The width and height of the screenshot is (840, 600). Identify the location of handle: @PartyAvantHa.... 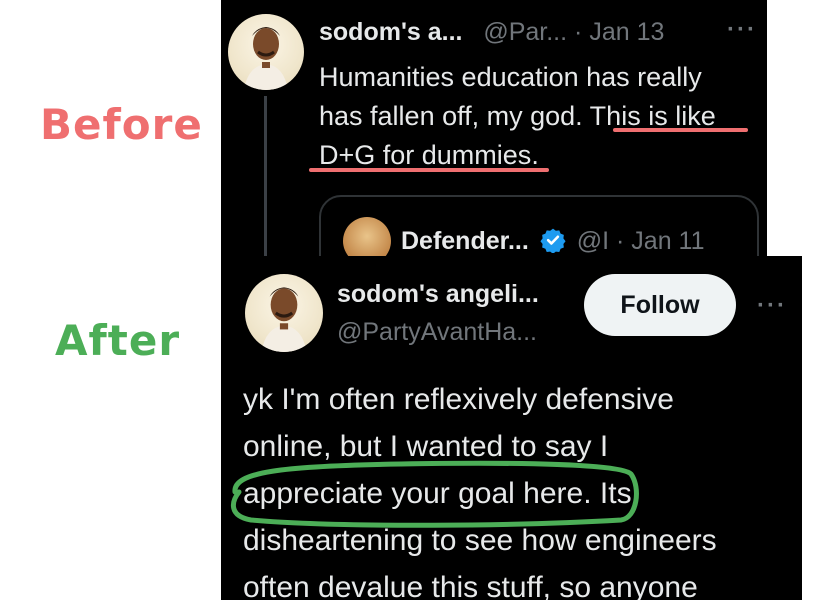
(437, 332).